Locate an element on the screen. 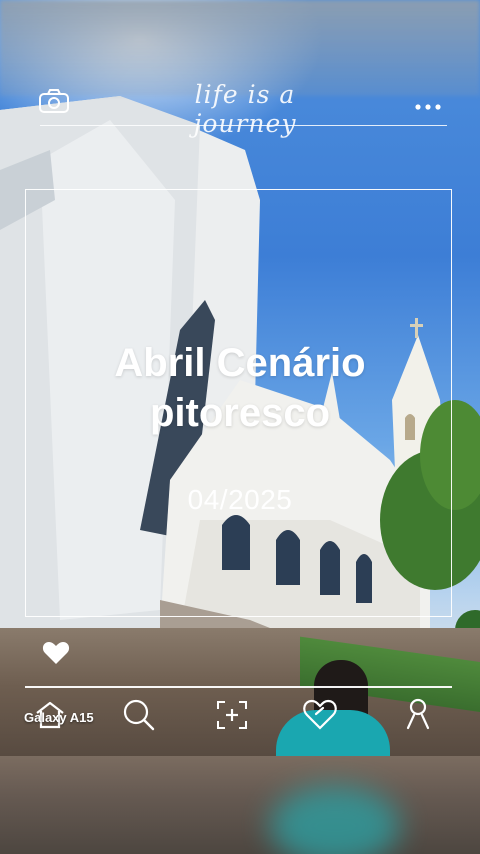 Image resolution: width=480 pixels, height=854 pixels. likes-icon is located at coordinates (320, 716).